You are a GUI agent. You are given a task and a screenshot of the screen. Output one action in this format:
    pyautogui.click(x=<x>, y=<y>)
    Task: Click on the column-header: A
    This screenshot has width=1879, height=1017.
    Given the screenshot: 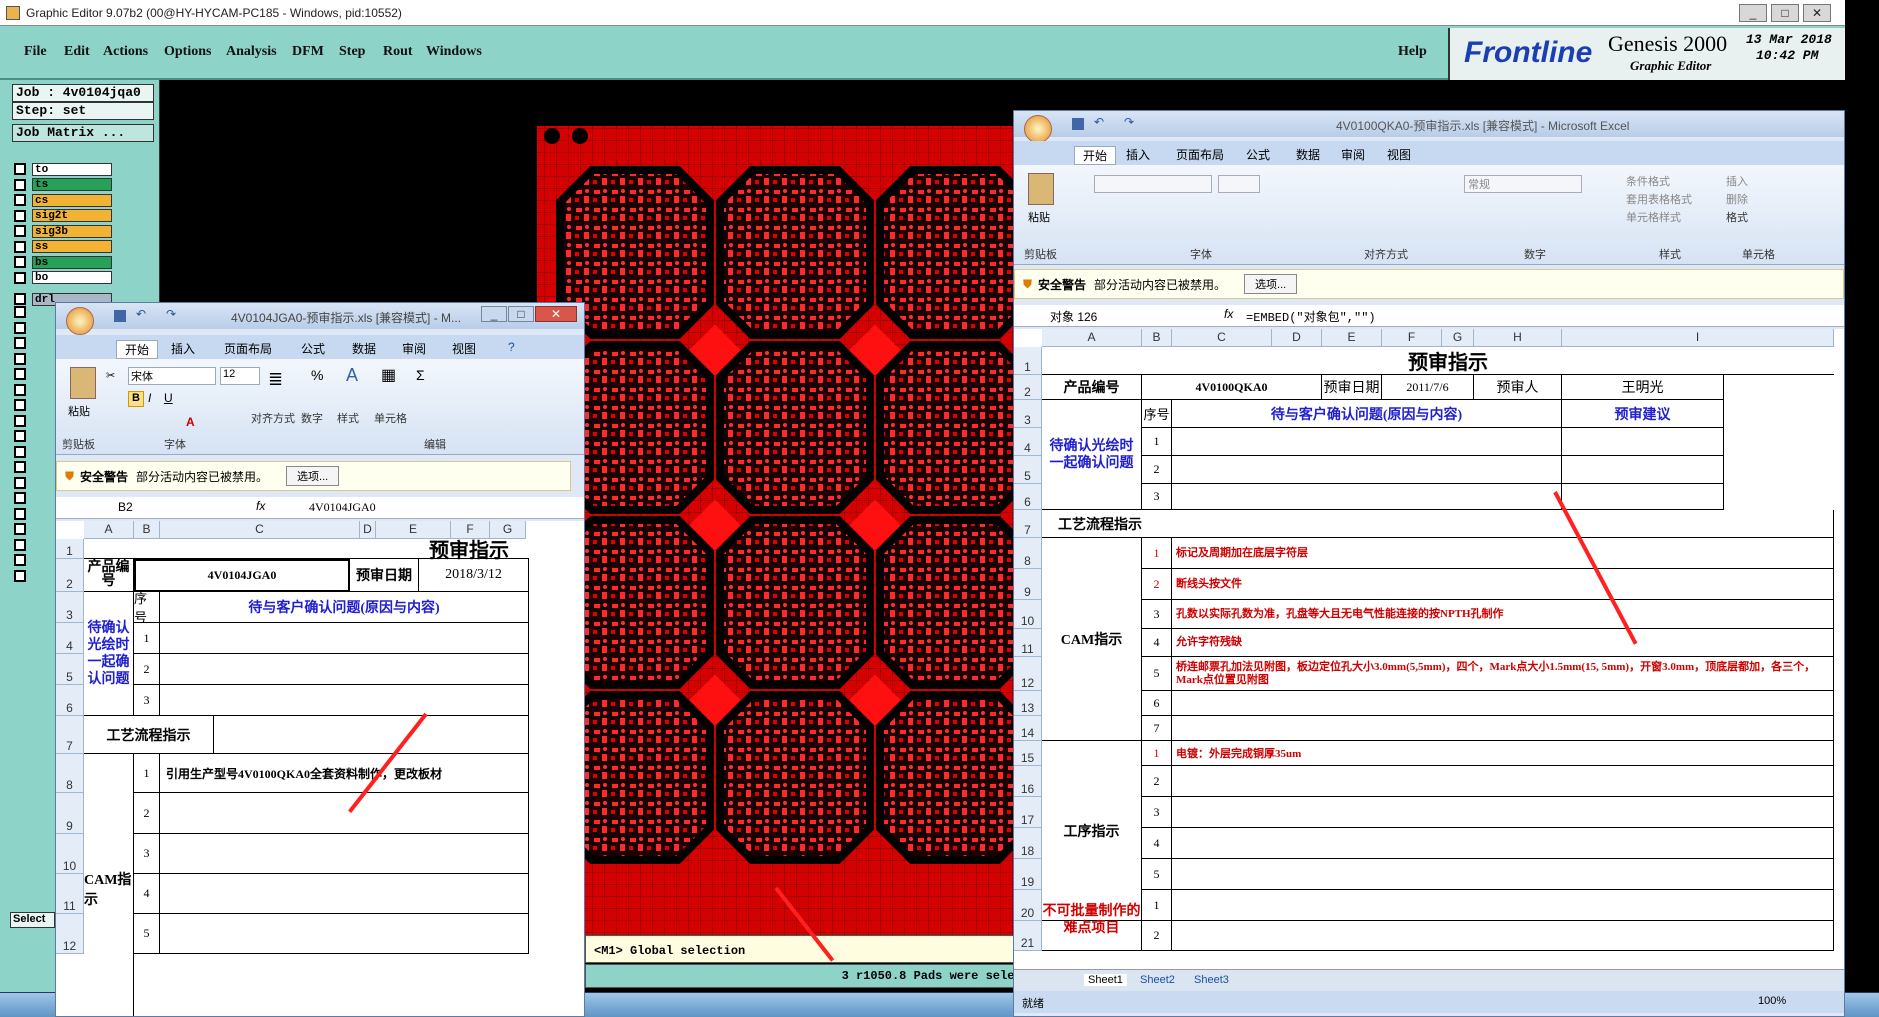 What is the action you would take?
    pyautogui.click(x=109, y=530)
    